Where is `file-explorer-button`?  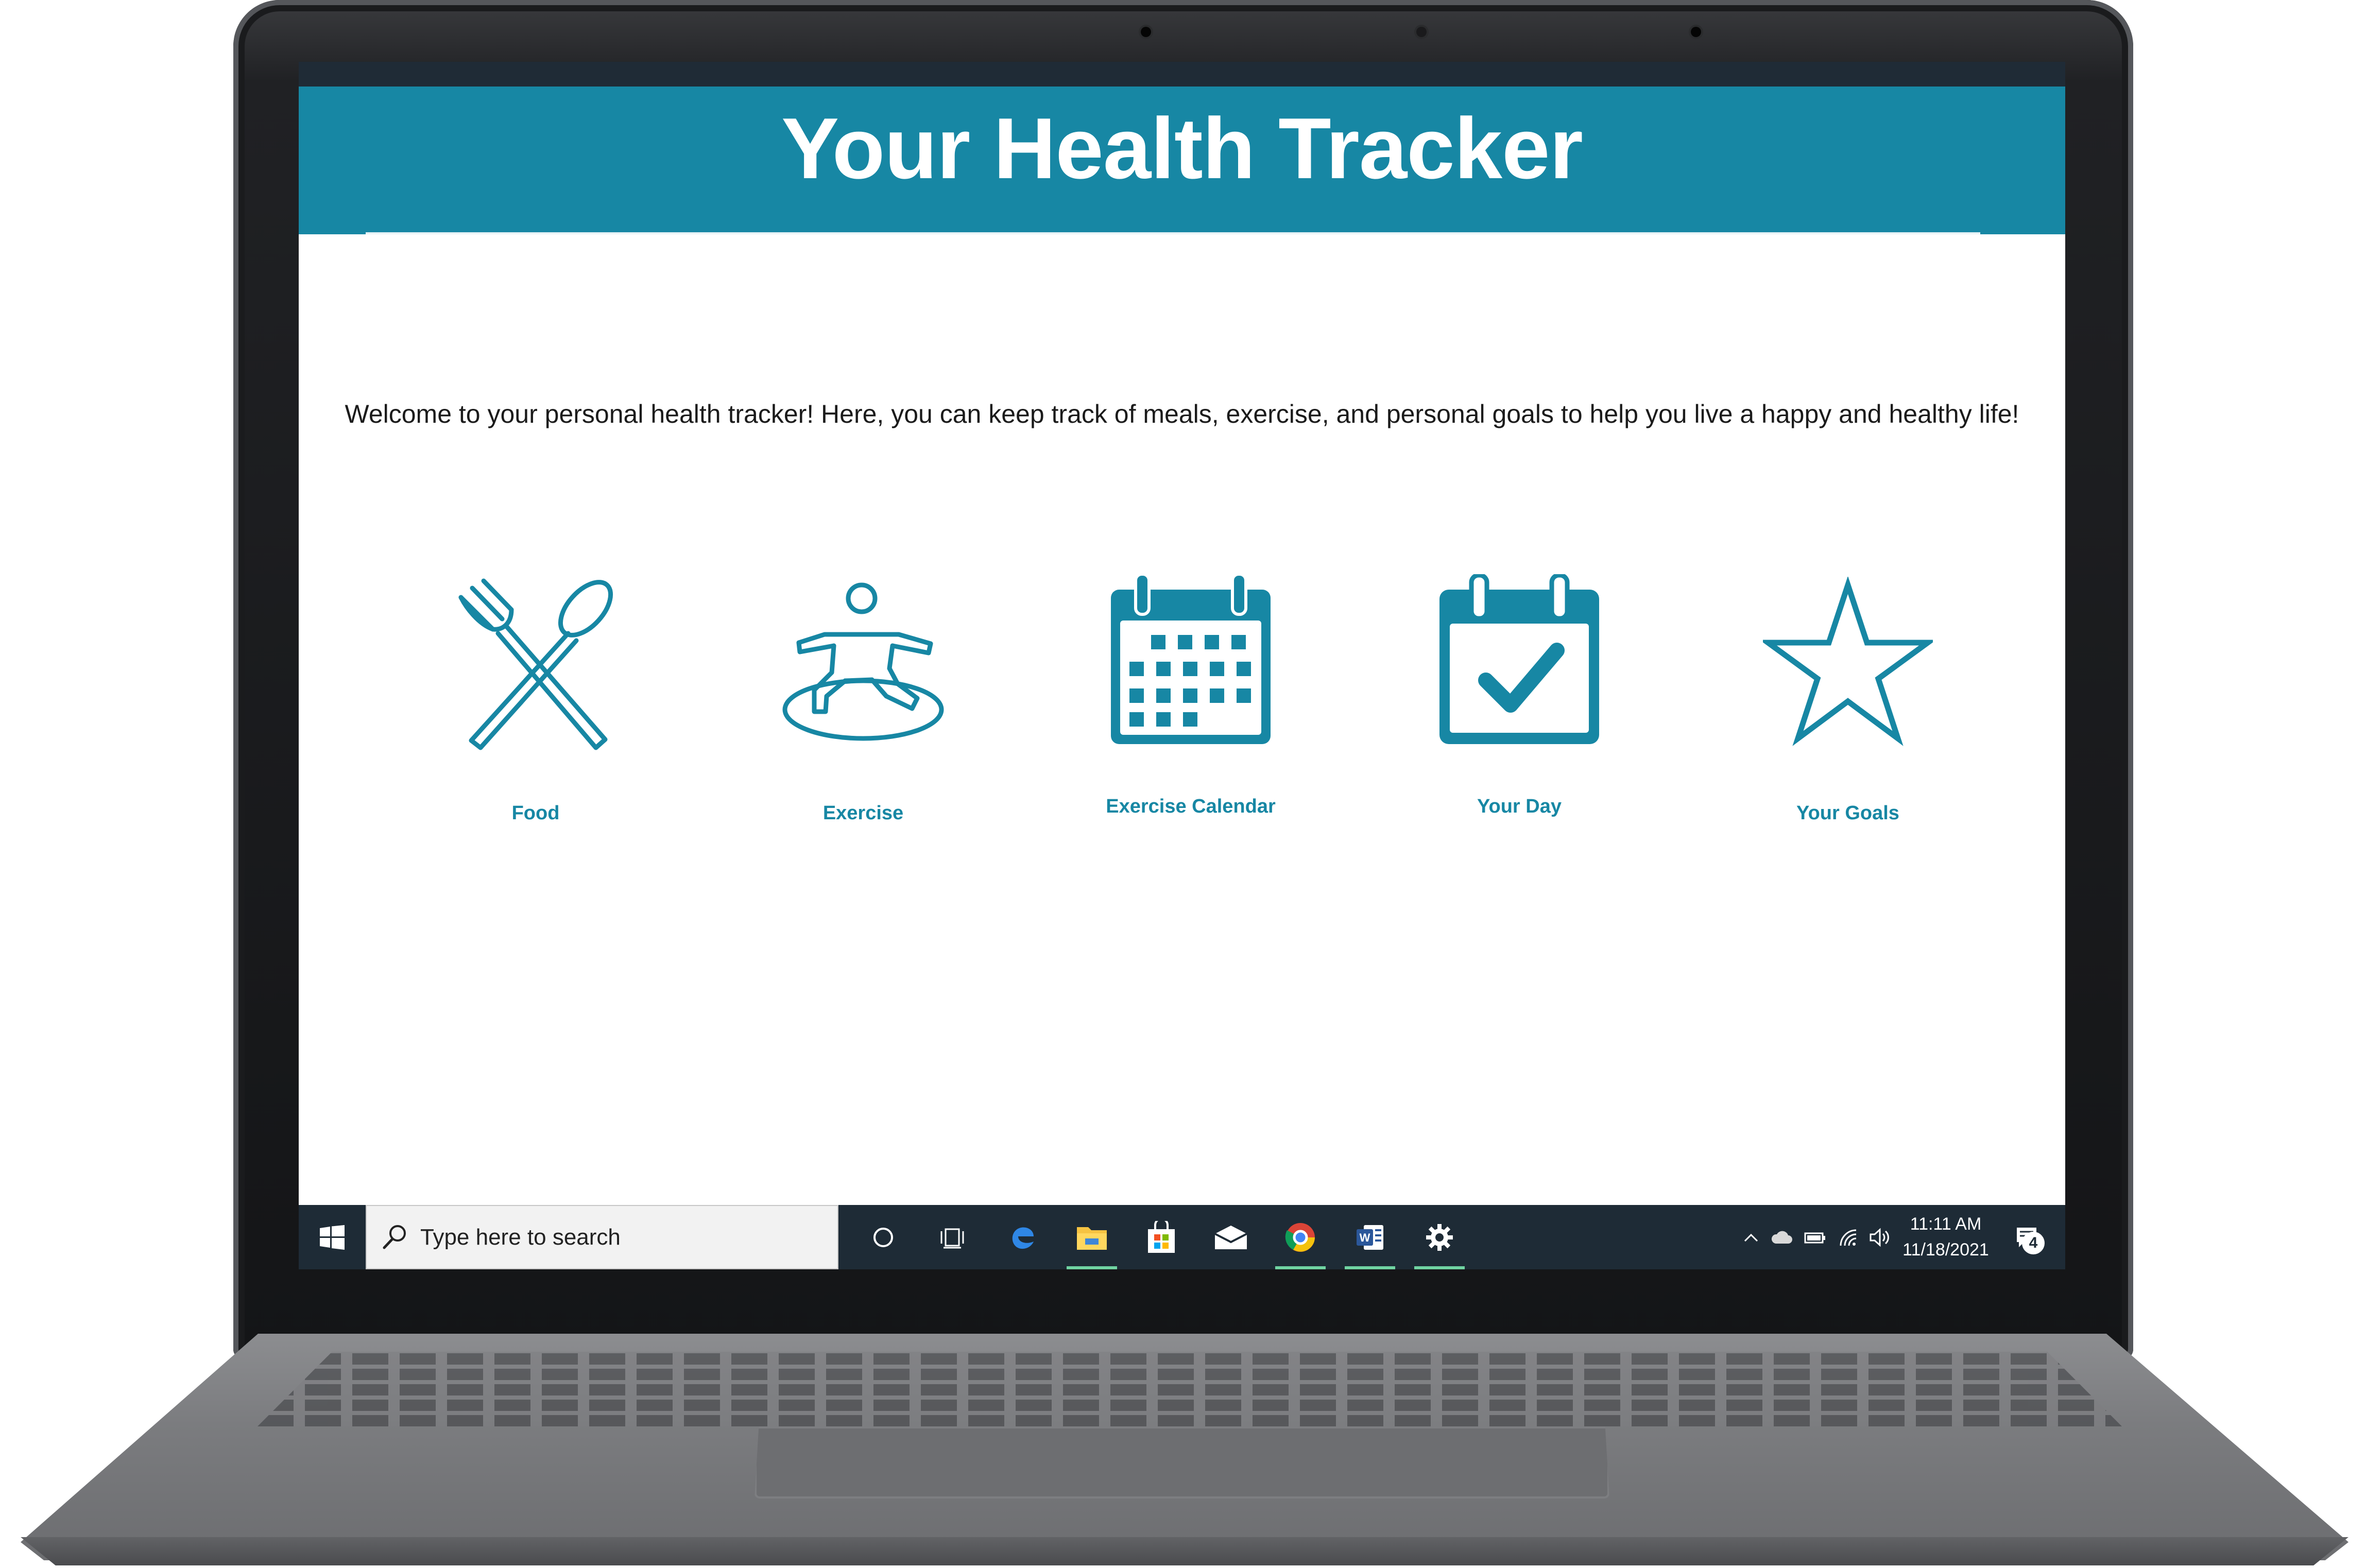 file-explorer-button is located at coordinates (1092, 1237).